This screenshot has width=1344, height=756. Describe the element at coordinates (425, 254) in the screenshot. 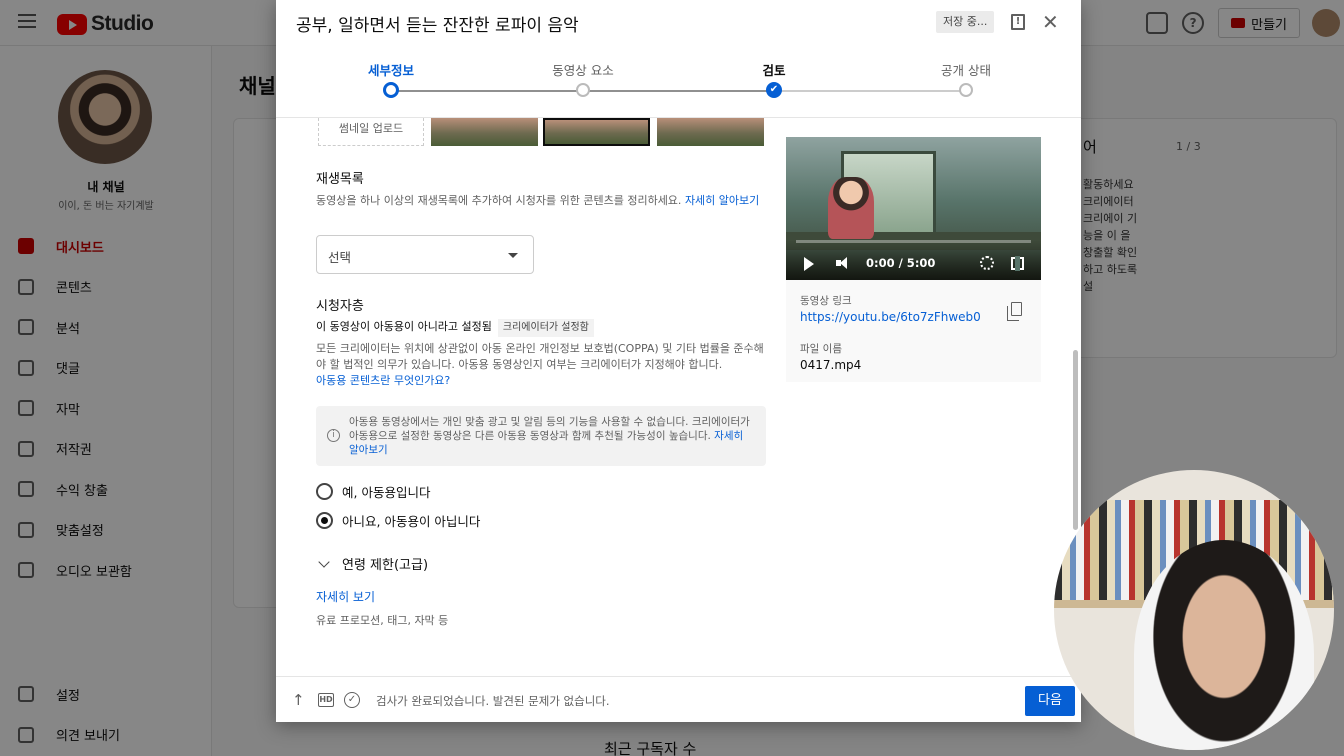

I see `playlist-select: 선택` at that location.